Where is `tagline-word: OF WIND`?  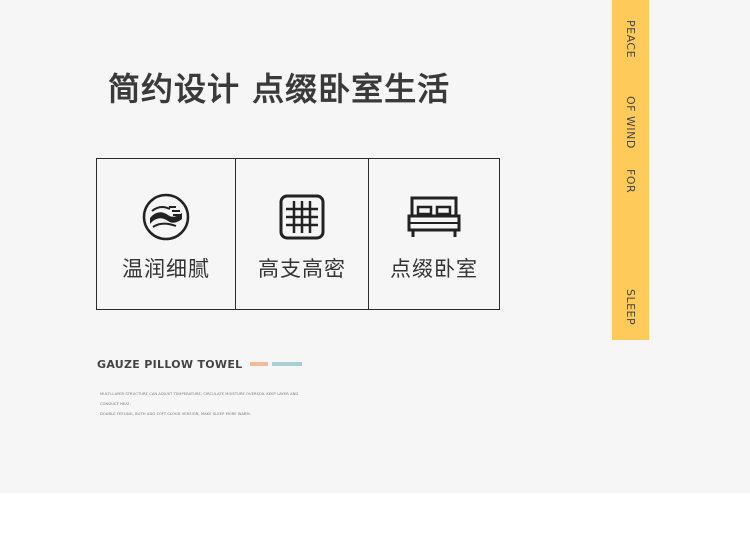 tagline-word: OF WIND is located at coordinates (630, 122).